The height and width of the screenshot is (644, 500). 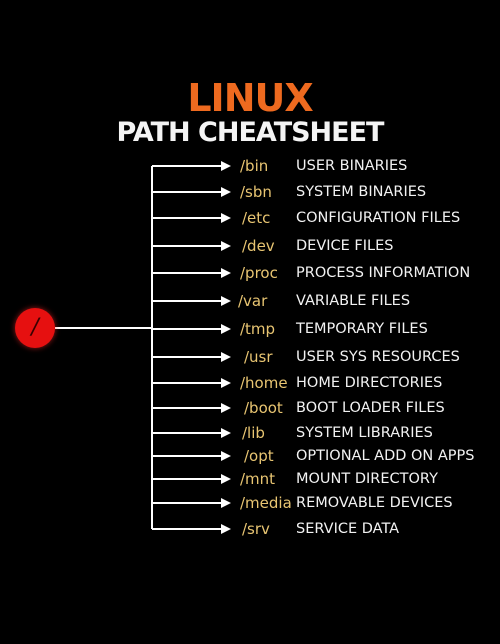 What do you see at coordinates (263, 408) in the screenshot?
I see `path-label: /boot` at bounding box center [263, 408].